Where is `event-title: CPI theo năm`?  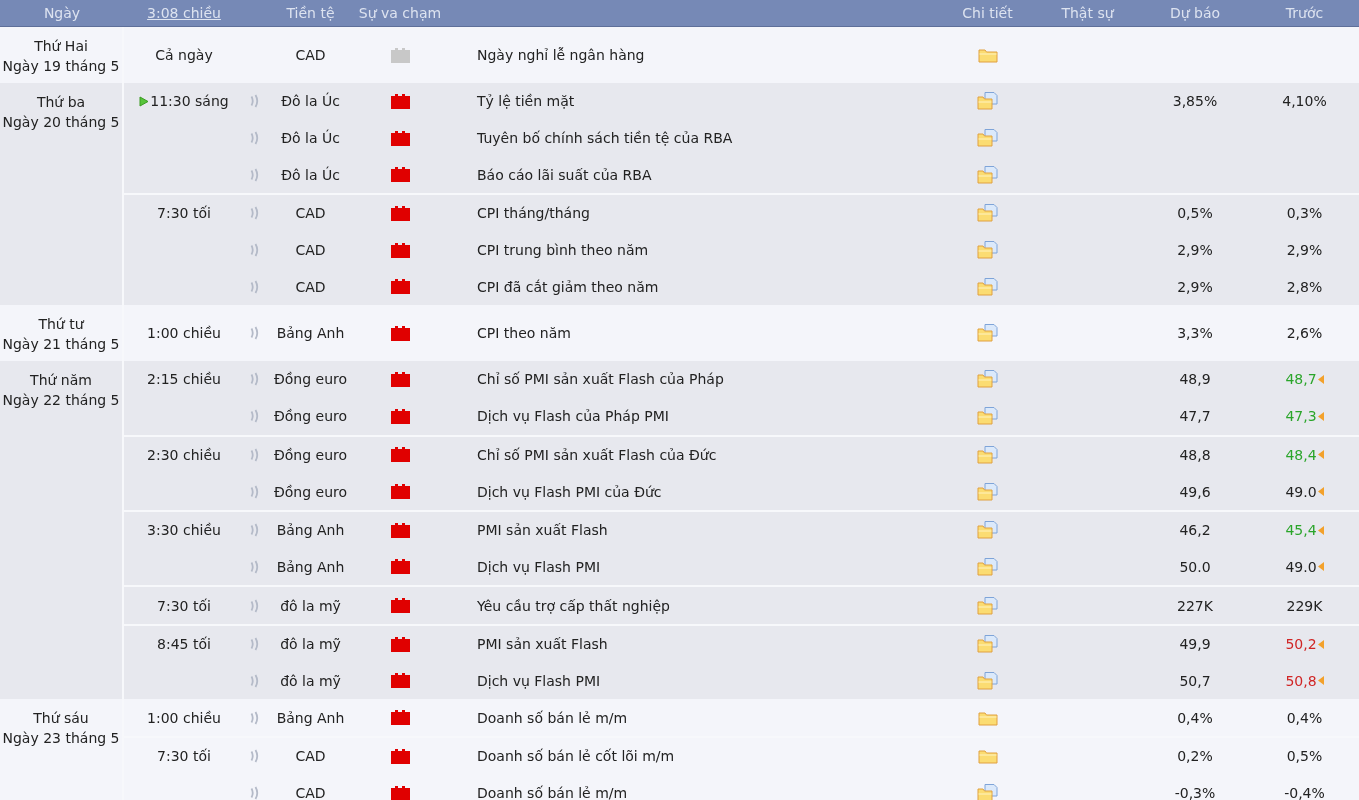 event-title: CPI theo năm is located at coordinates (692, 333).